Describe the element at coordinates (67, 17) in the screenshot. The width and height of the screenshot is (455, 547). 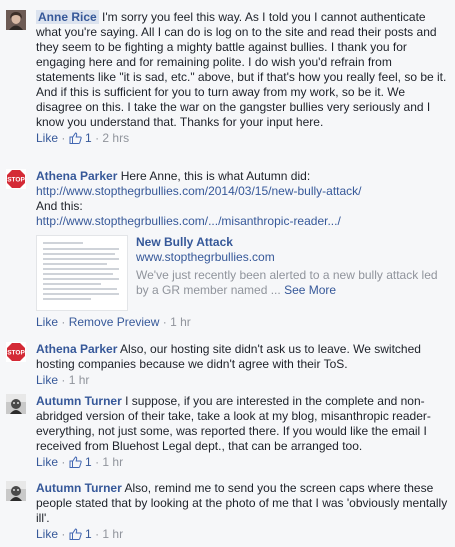
I see `comment-author: Anne Rice` at that location.